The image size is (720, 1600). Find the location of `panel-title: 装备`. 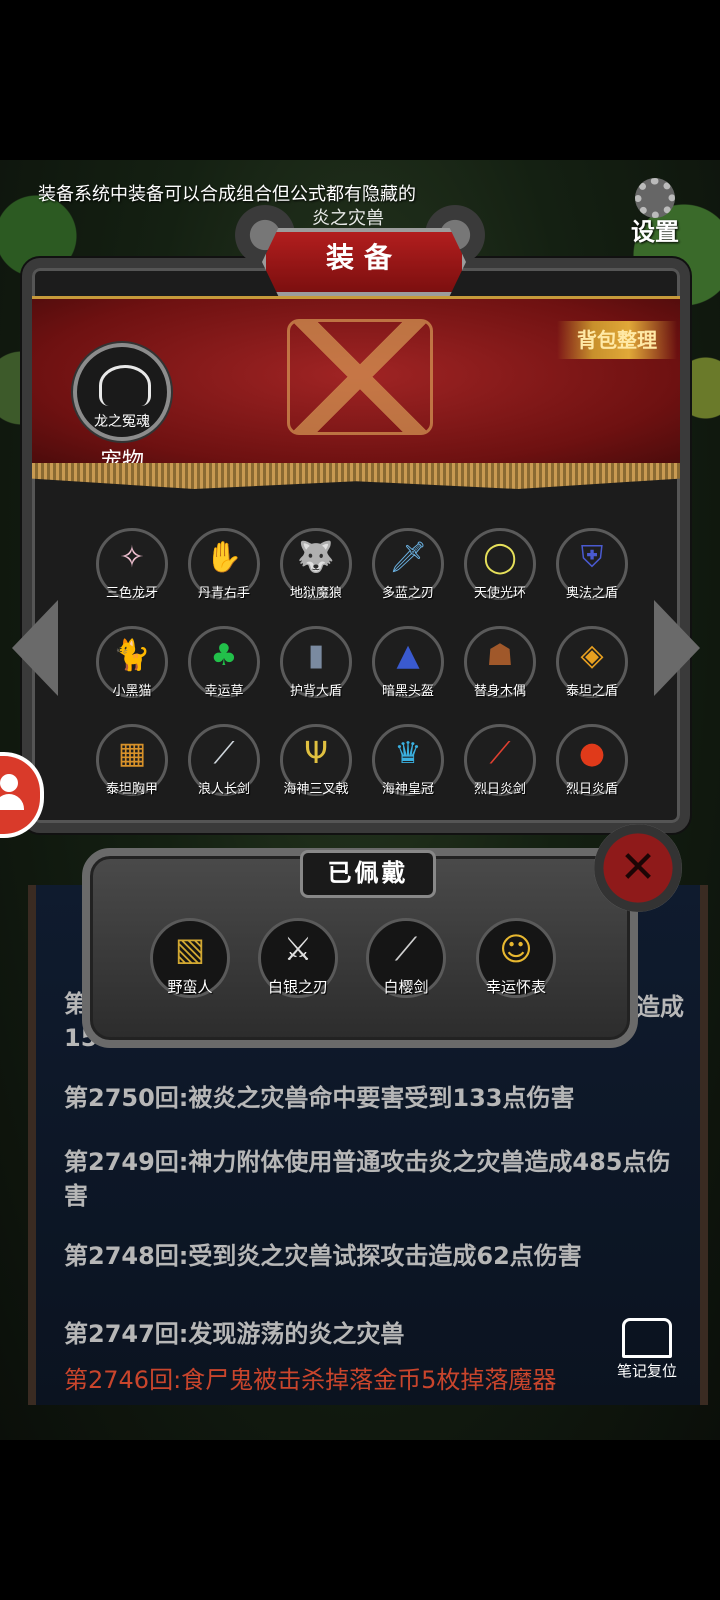

panel-title: 装备 is located at coordinates (364, 262).